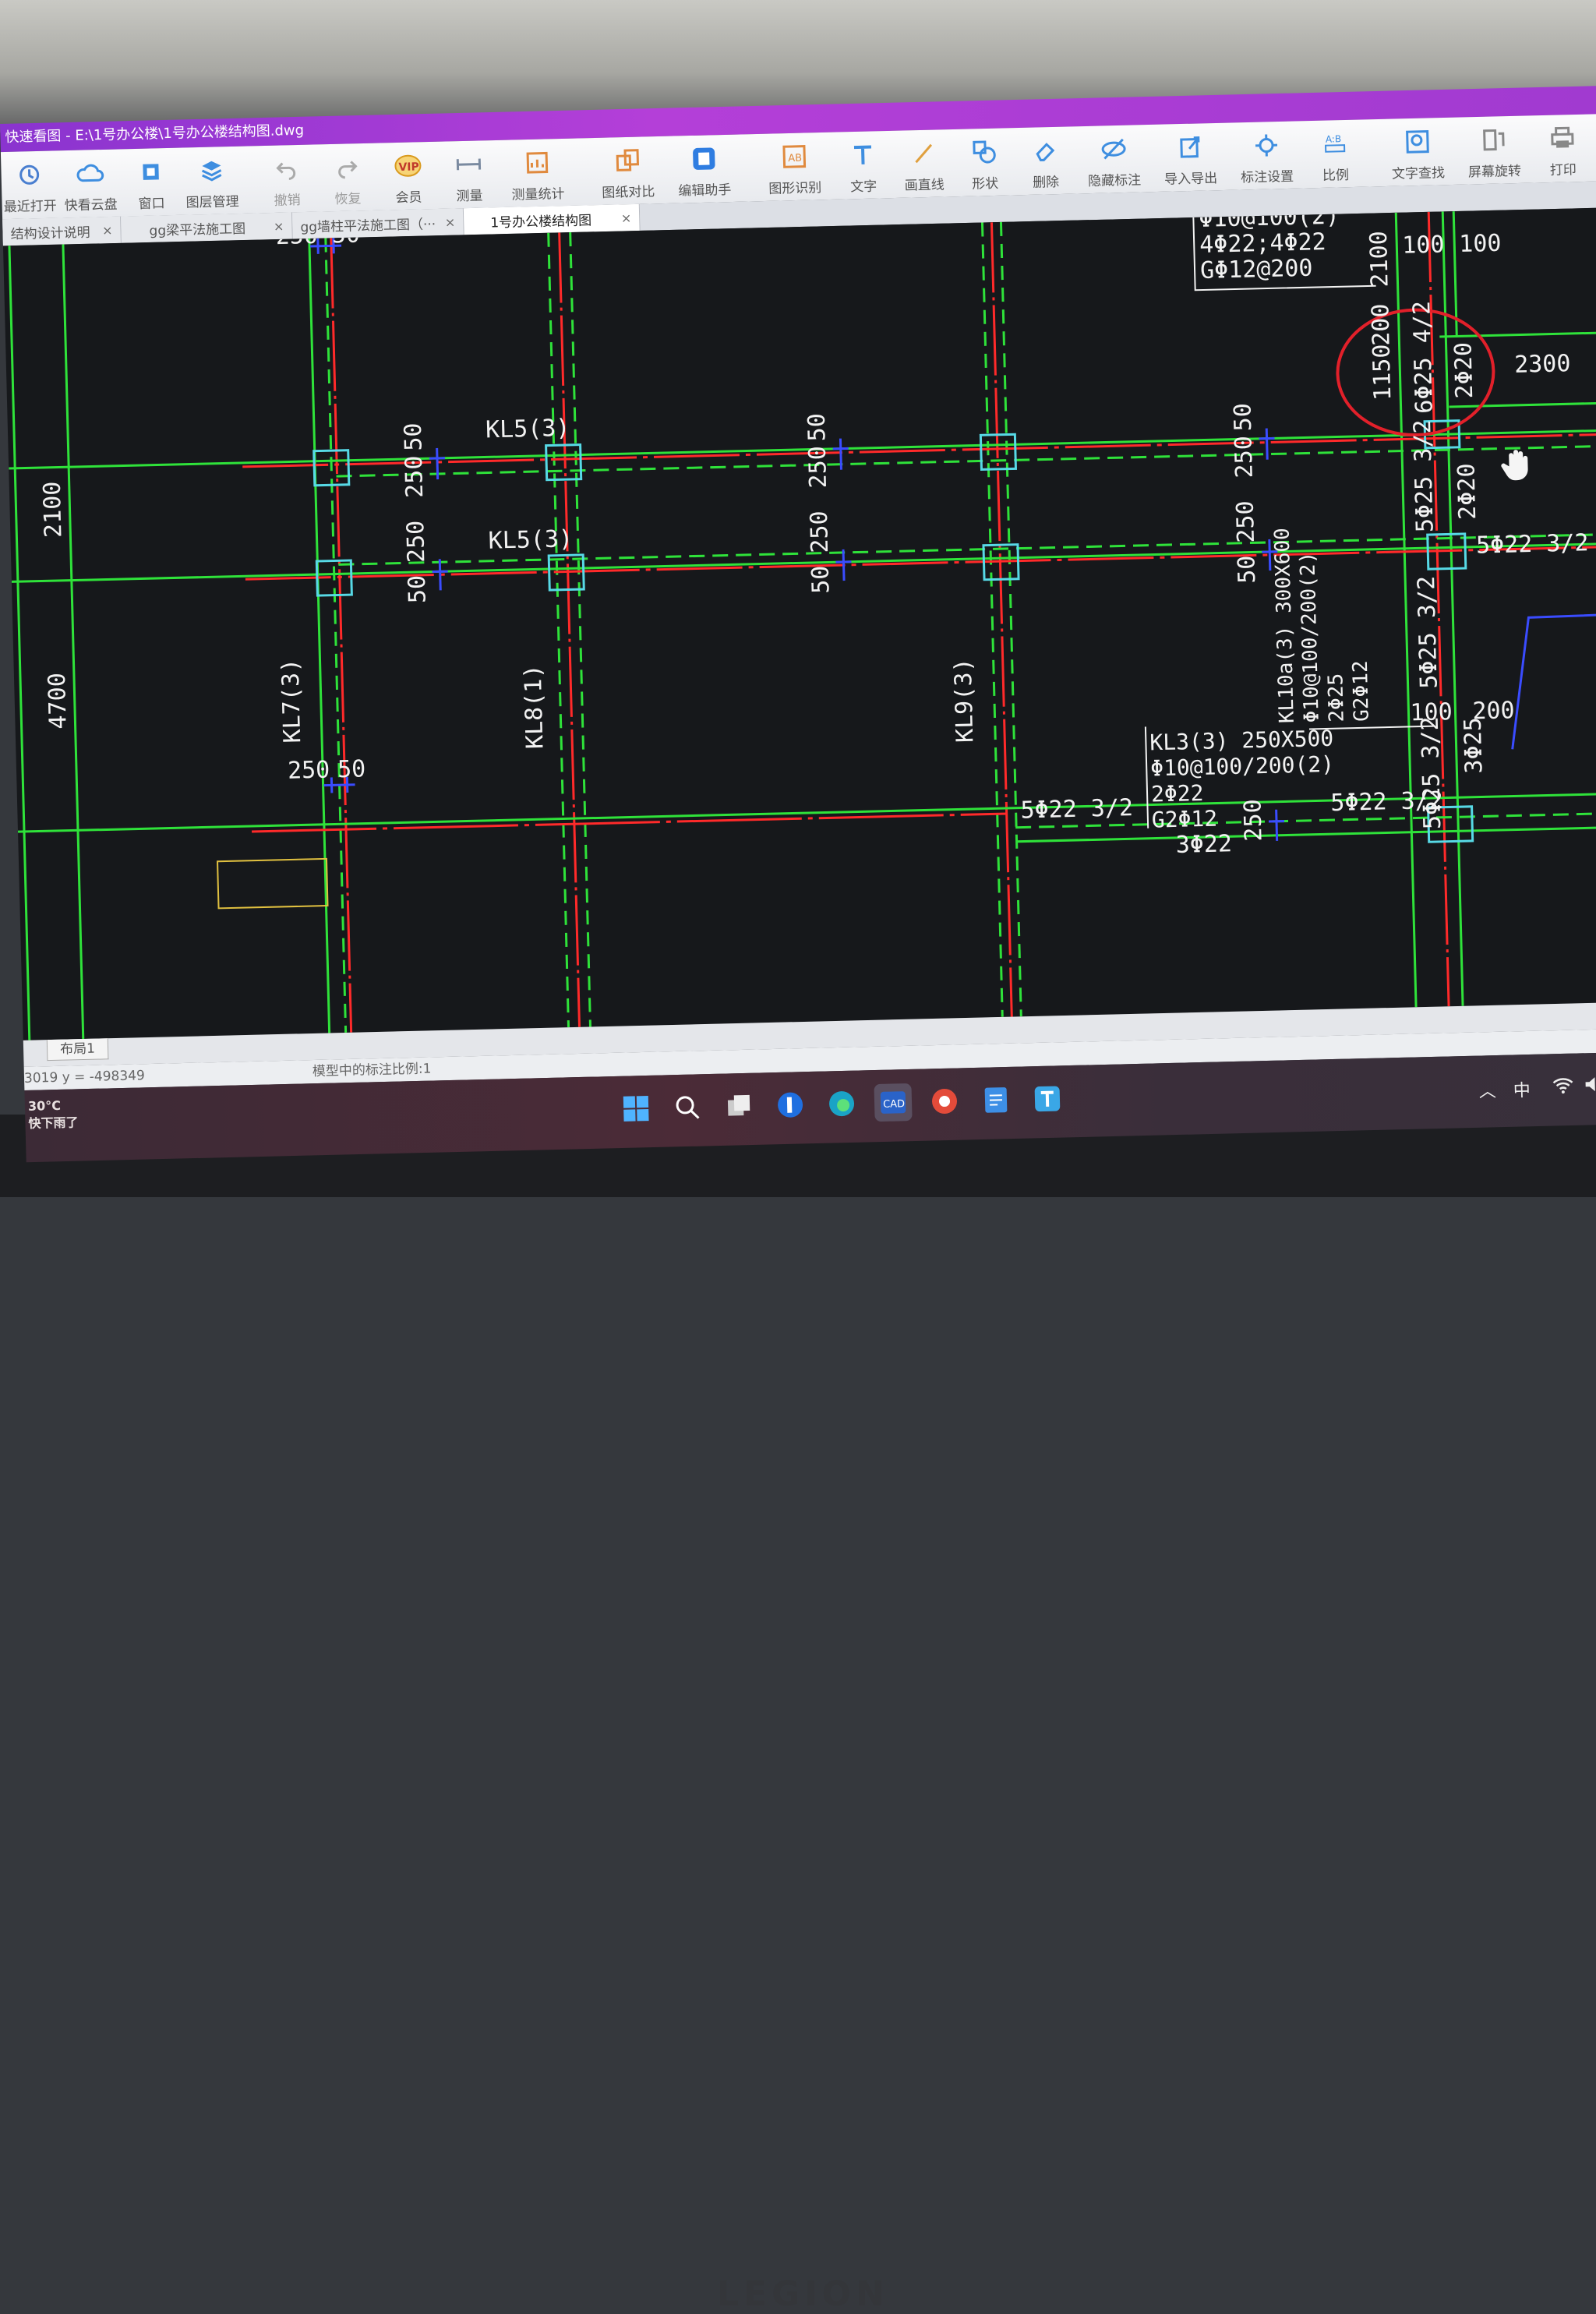  Describe the element at coordinates (1047, 1098) in the screenshot. I see `text-app-icon` at that location.